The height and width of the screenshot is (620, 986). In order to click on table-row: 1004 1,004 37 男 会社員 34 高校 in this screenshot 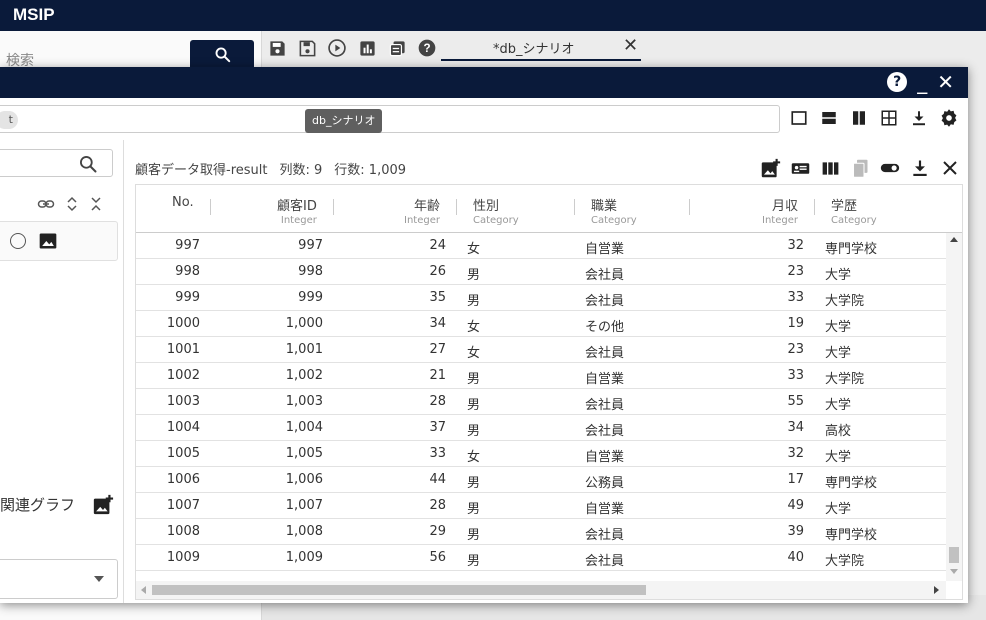, I will do `click(541, 428)`.